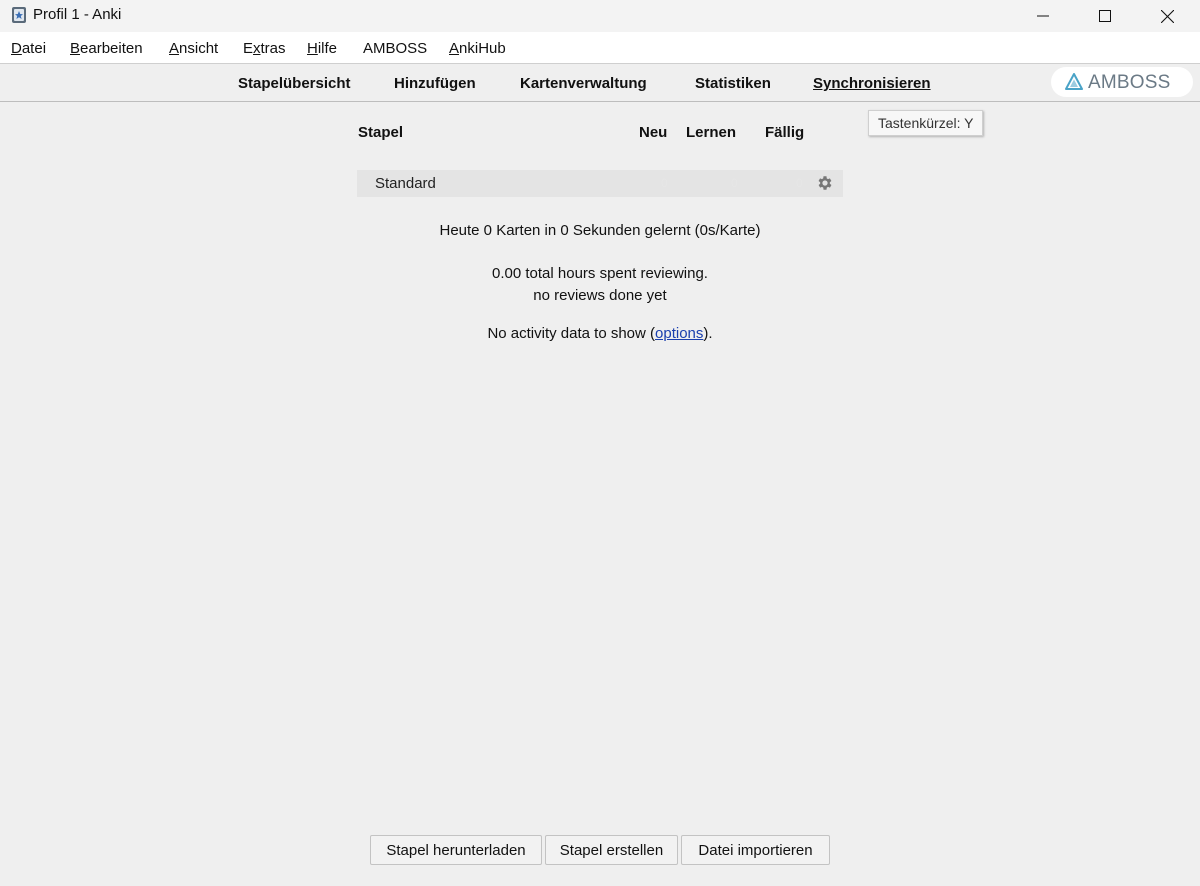  What do you see at coordinates (799, 183) in the screenshot?
I see `deck-due-count: 0` at bounding box center [799, 183].